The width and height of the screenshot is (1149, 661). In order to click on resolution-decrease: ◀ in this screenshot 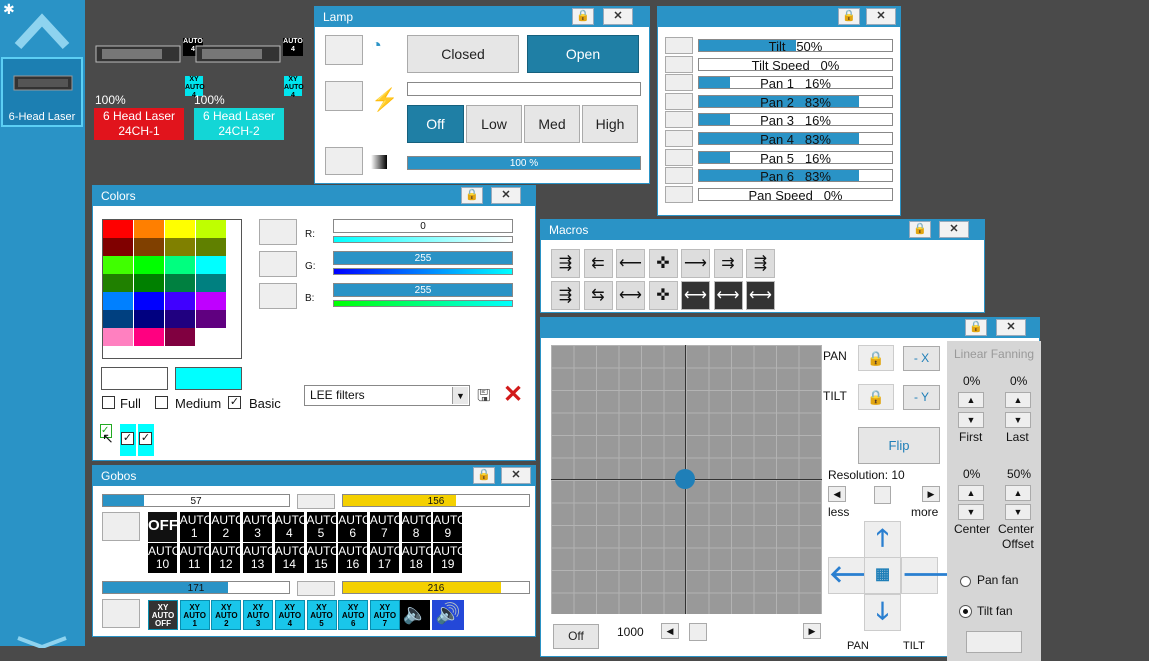, I will do `click(837, 494)`.